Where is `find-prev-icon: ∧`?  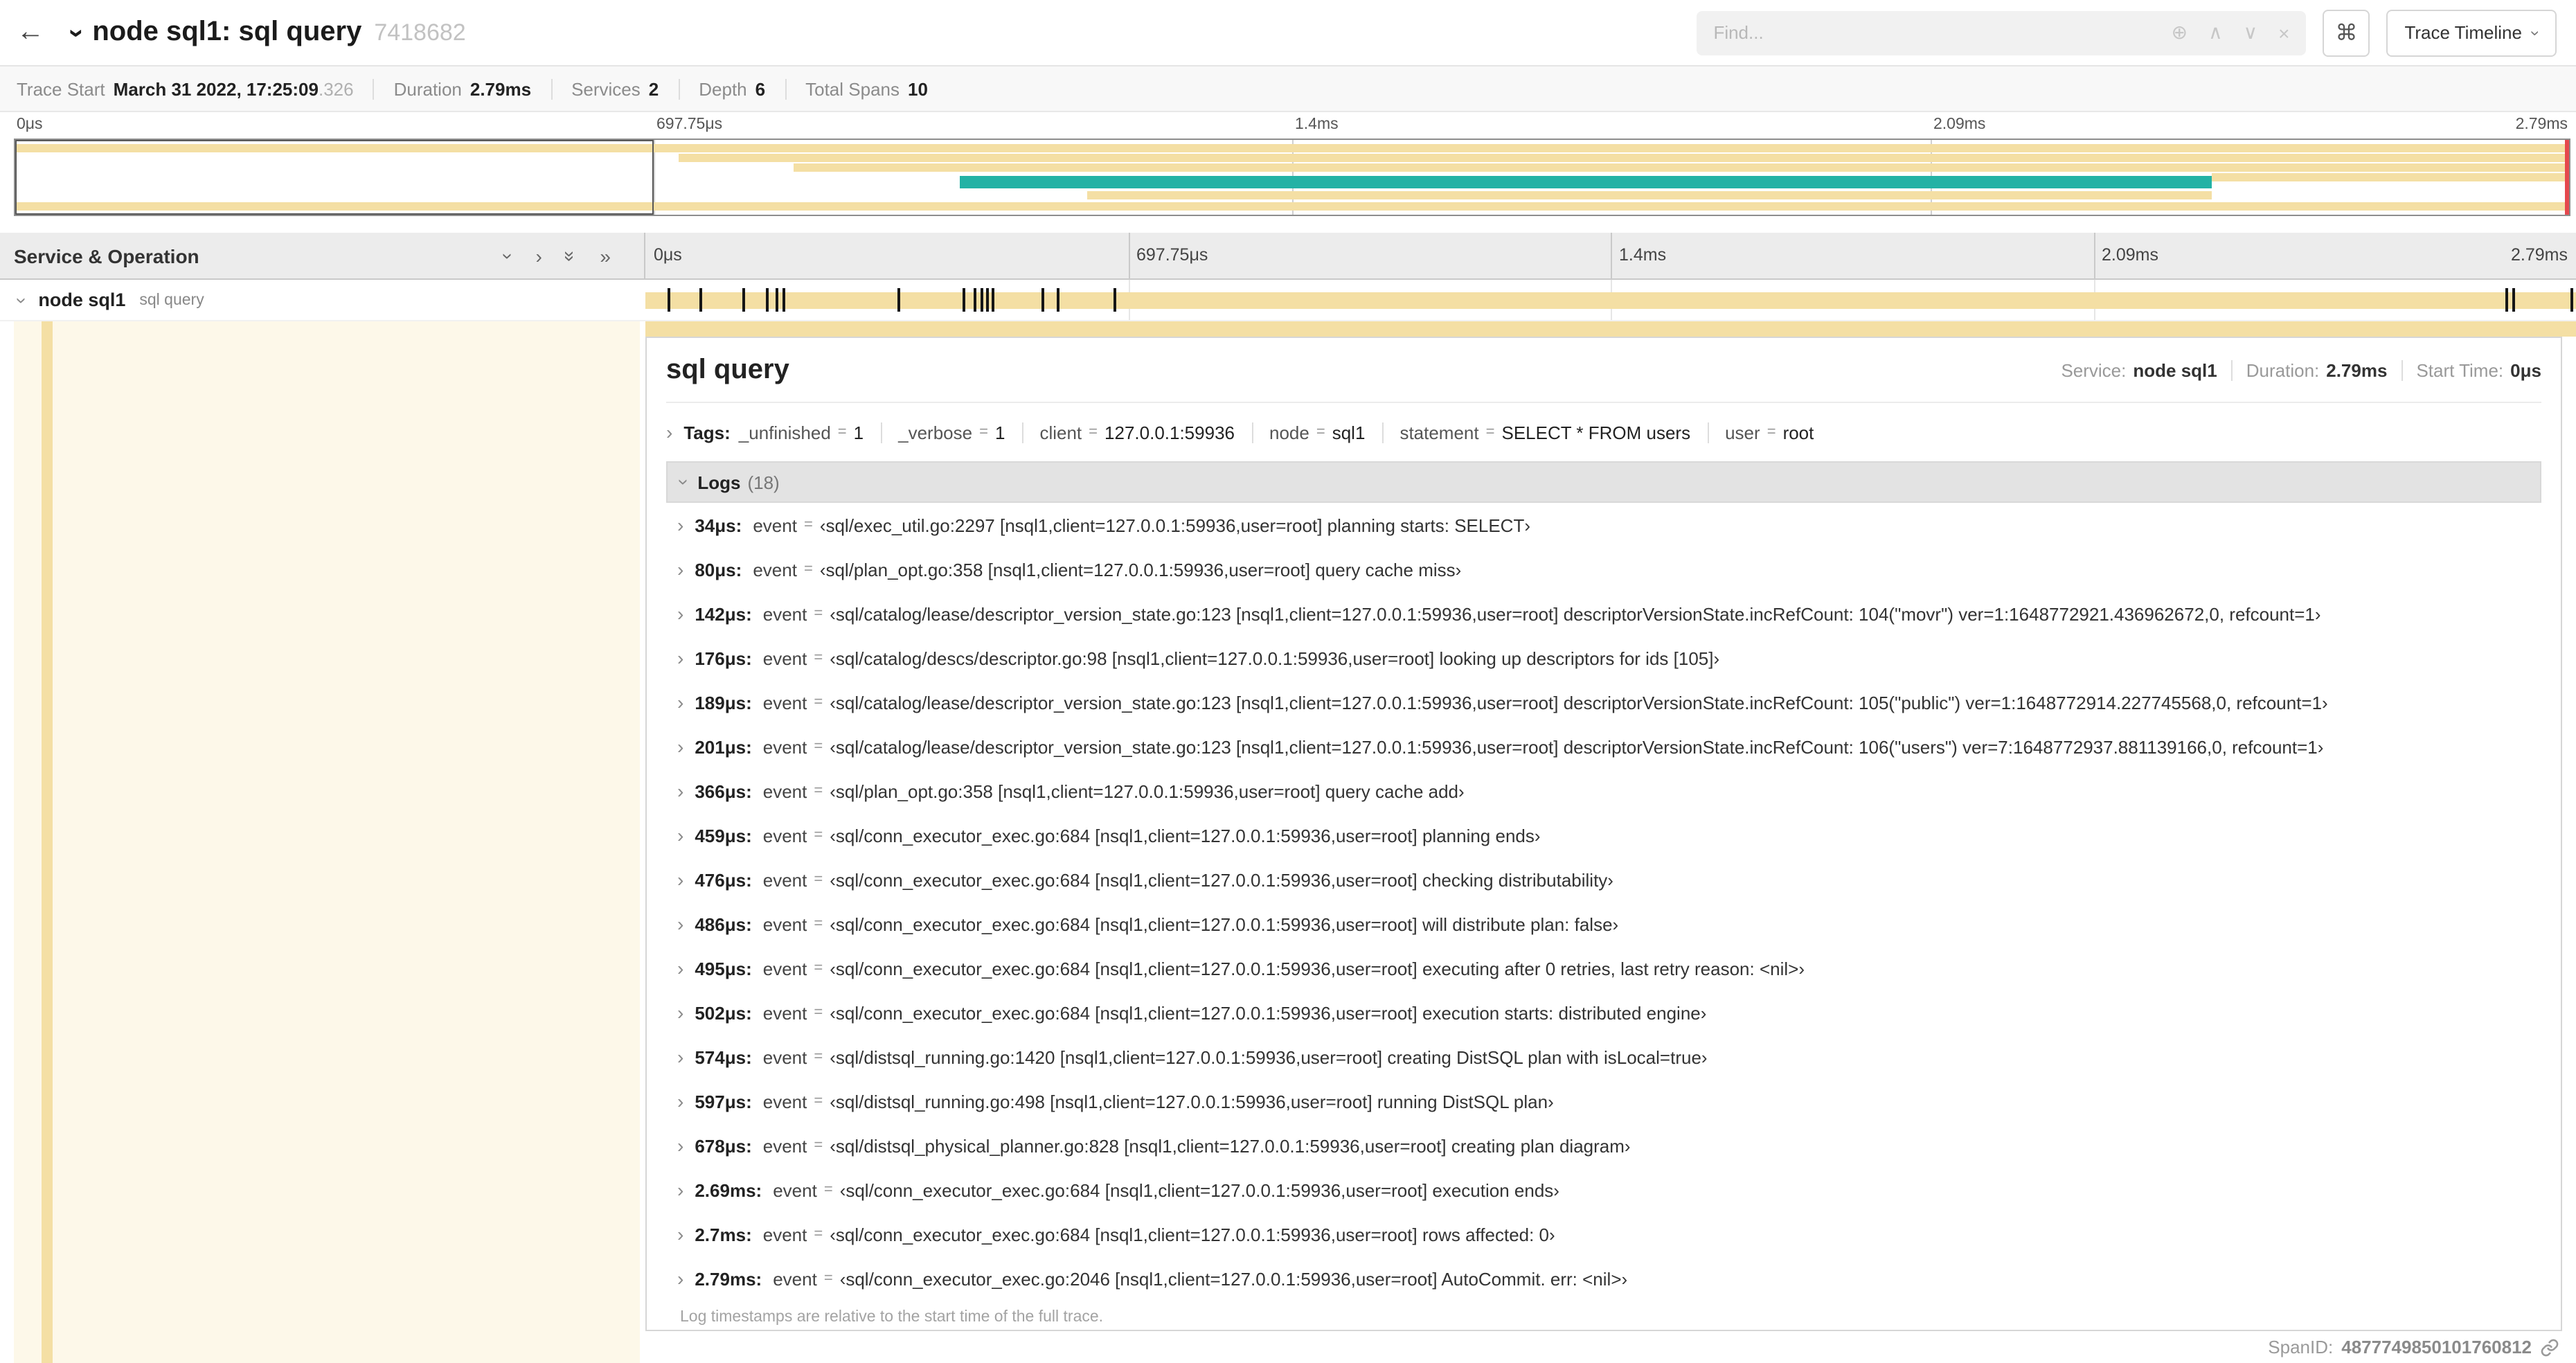 find-prev-icon: ∧ is located at coordinates (2215, 33).